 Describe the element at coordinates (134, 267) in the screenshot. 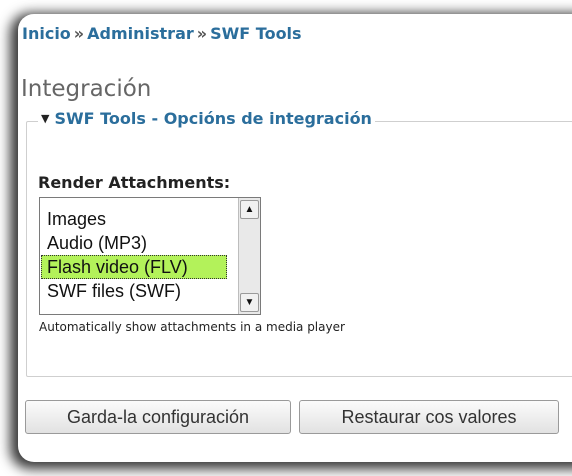

I see `listbox-option-flash-video: Flash video (FLV)` at that location.